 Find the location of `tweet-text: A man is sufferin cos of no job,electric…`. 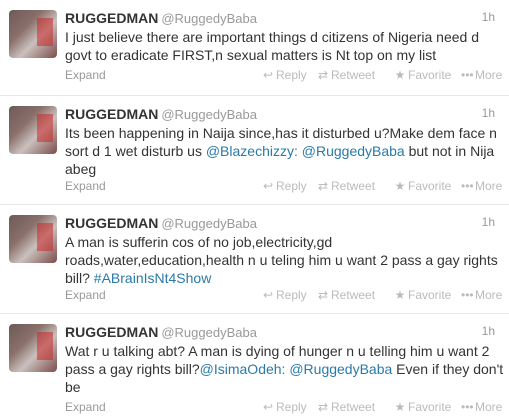

tweet-text: A man is sufferin cos of no job,electric… is located at coordinates (285, 260).